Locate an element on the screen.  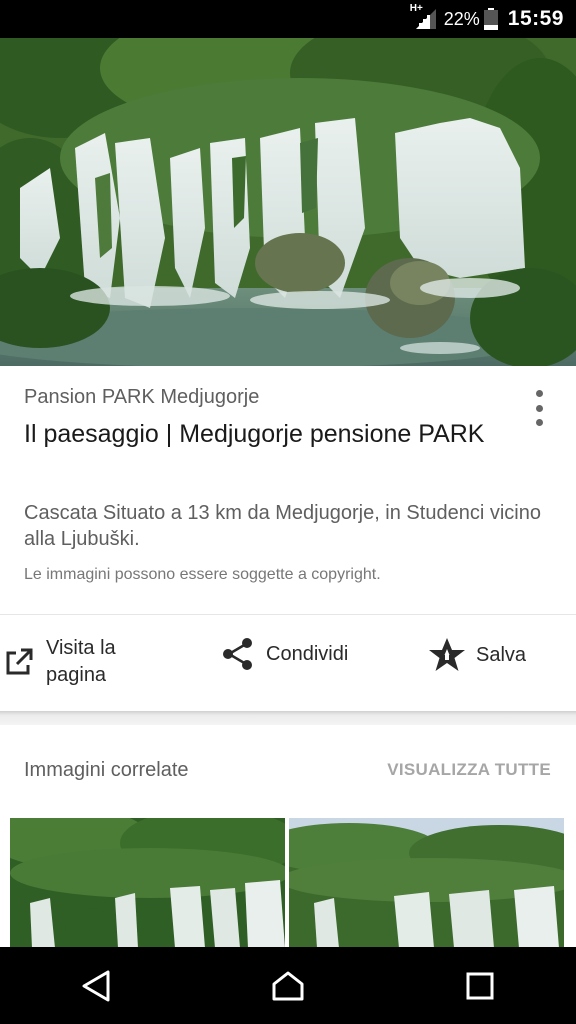
view-all-link: VISUALIZZA TUTTE is located at coordinates (469, 770).